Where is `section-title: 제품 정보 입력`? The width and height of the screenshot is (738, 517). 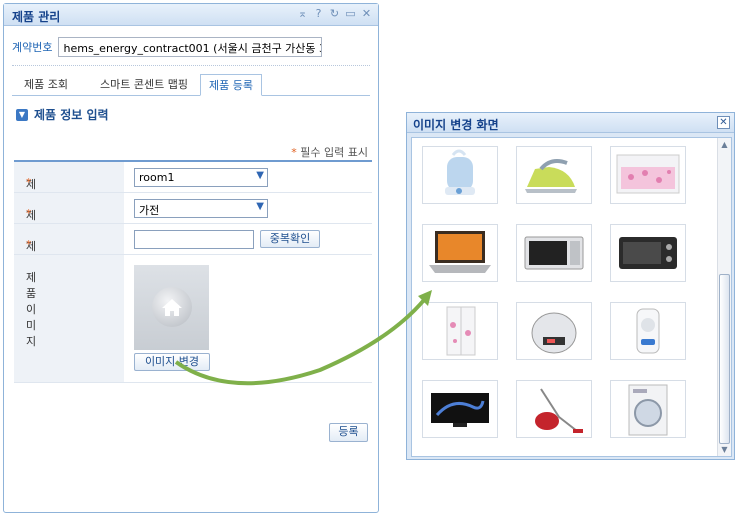 section-title: 제품 정보 입력 is located at coordinates (71, 115).